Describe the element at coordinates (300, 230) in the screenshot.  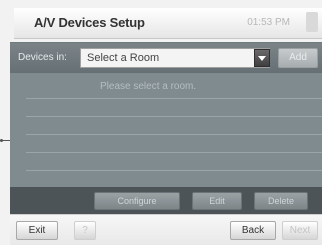
I see `next-button: Next` at that location.